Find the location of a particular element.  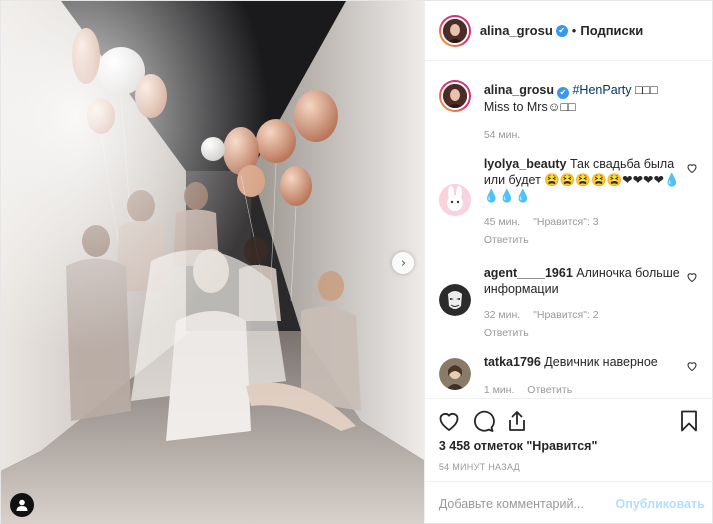

caption-avatar-image is located at coordinates (454, 96).